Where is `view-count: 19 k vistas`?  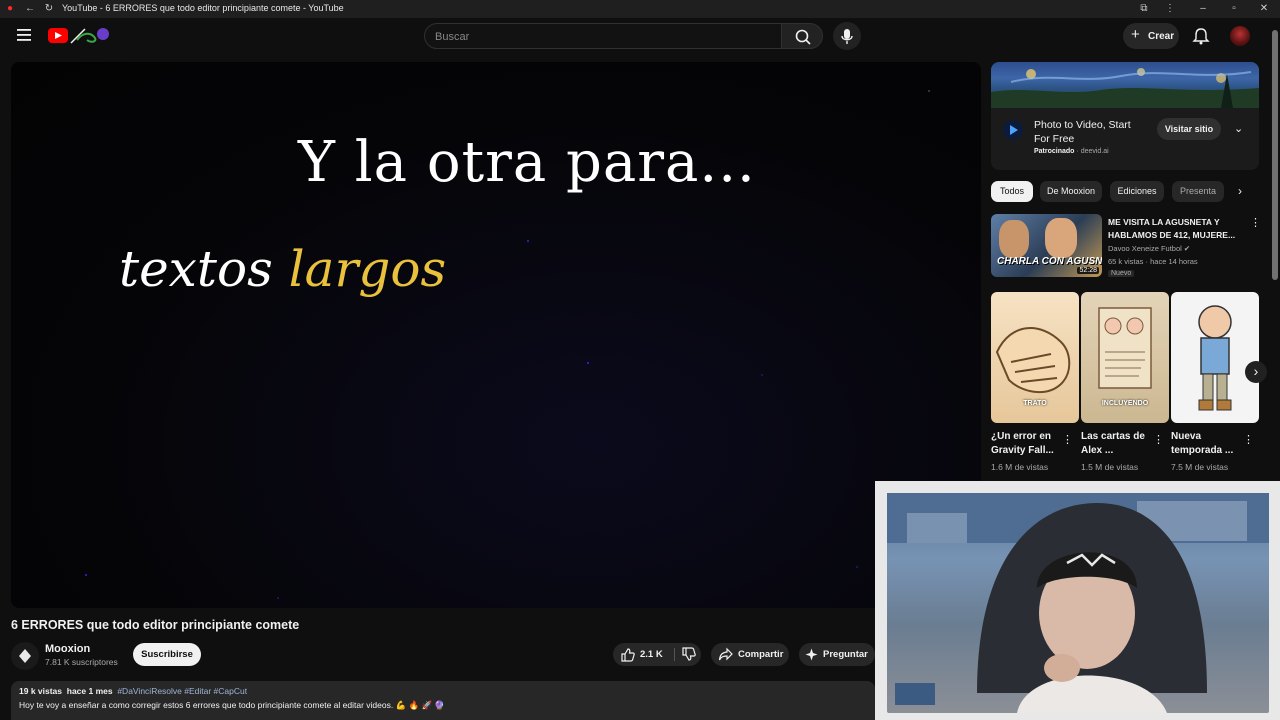 view-count: 19 k vistas is located at coordinates (41, 691).